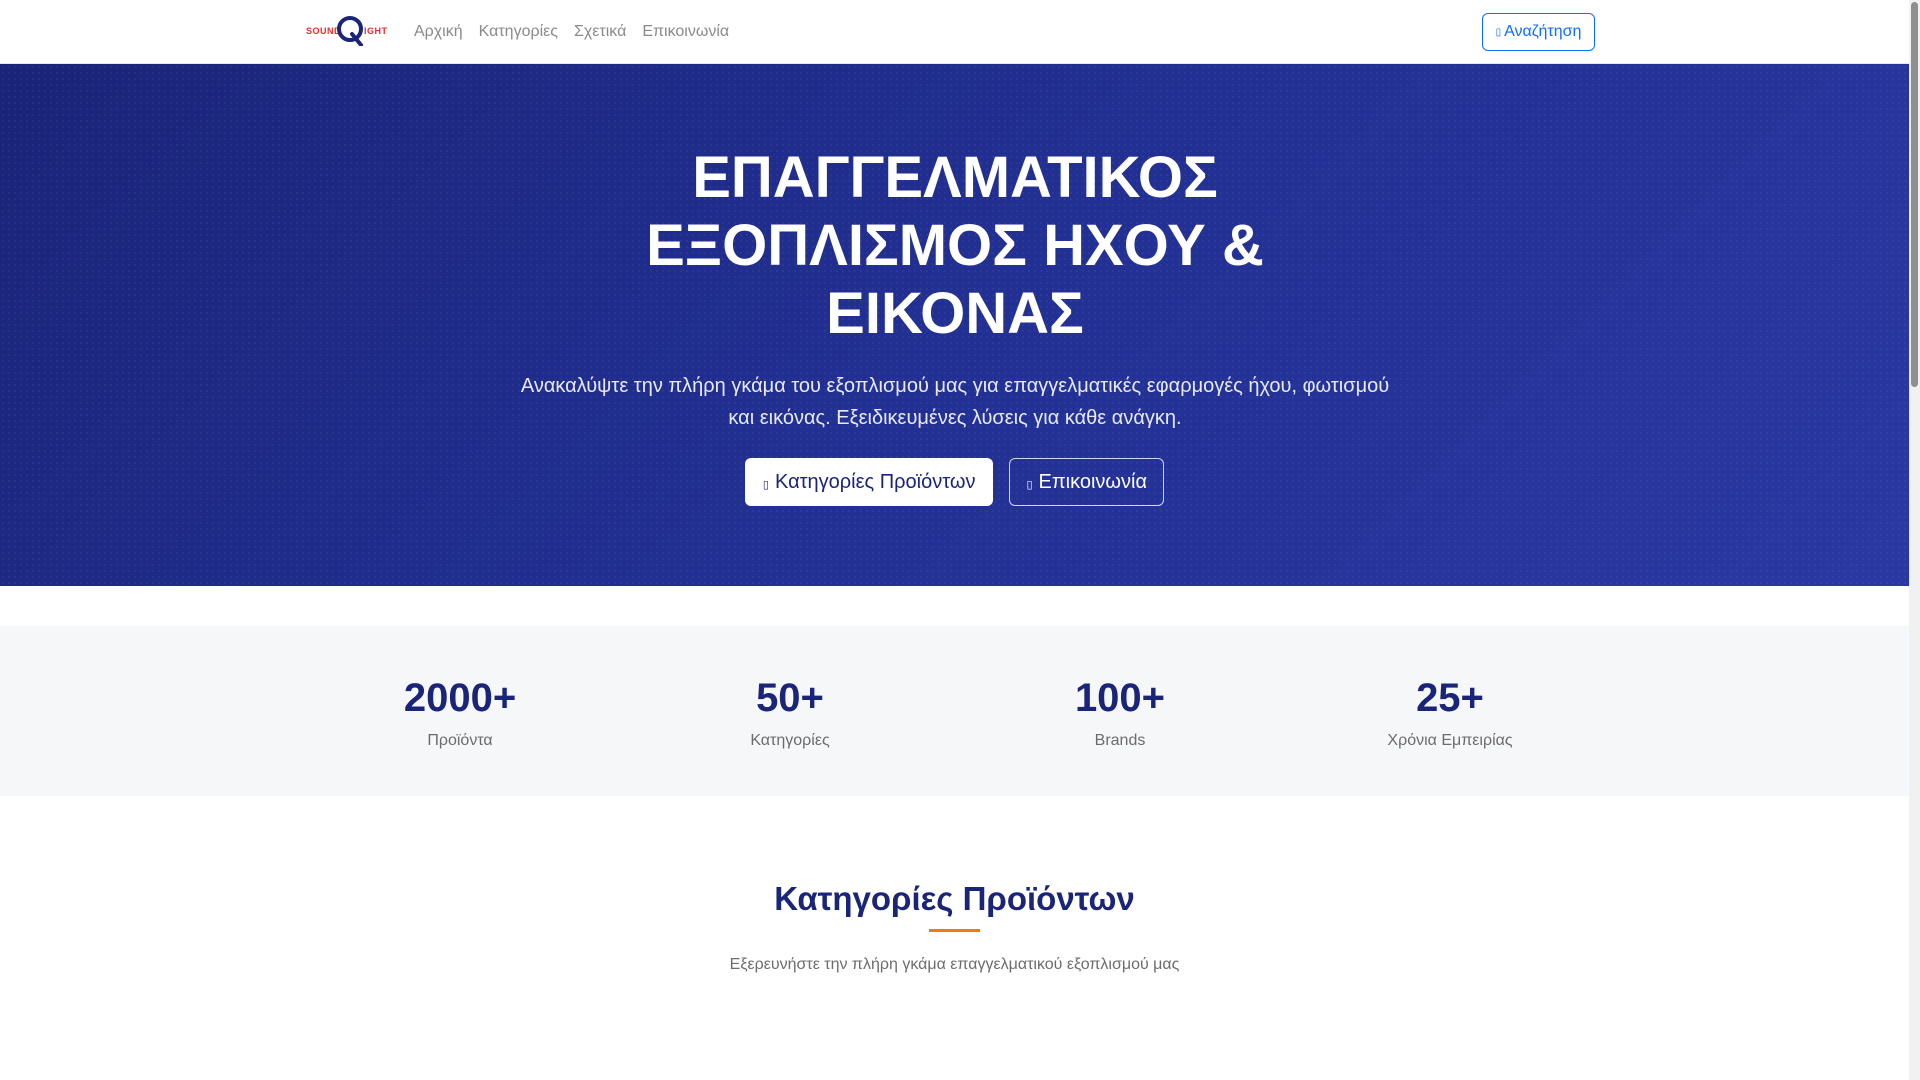 Image resolution: width=1920 pixels, height=1080 pixels. I want to click on vertical-scrollbar, so click(1914, 540).